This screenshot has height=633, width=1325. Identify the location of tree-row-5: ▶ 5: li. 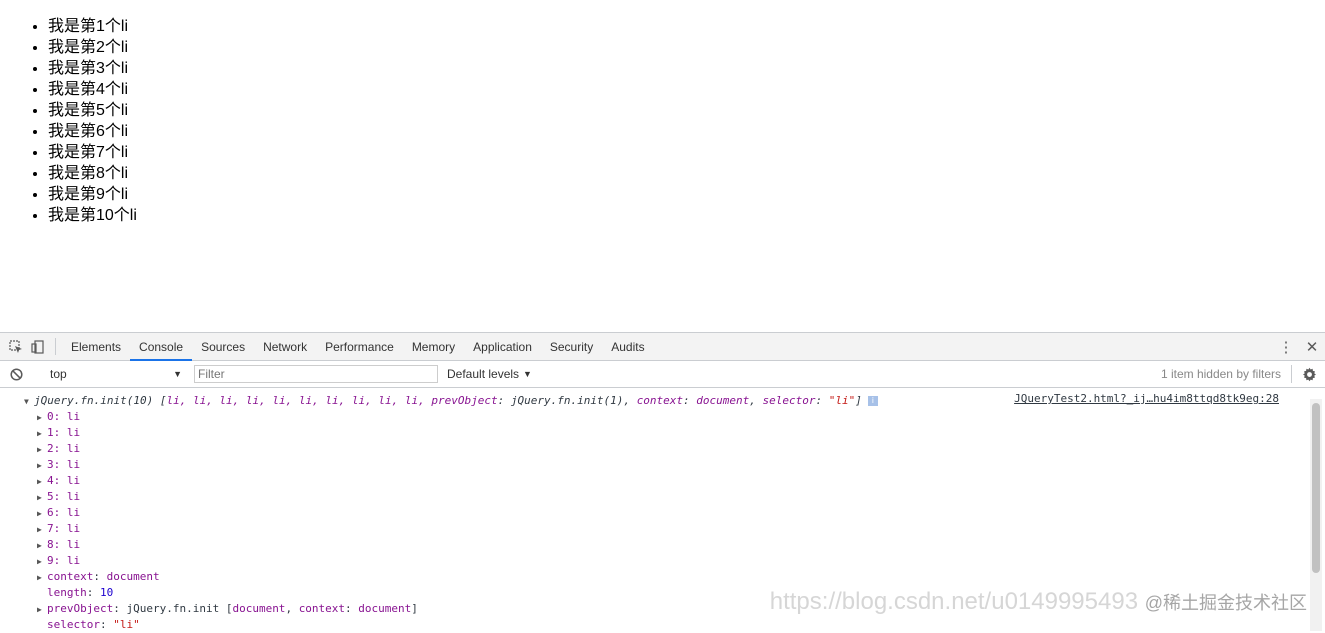
(58, 497).